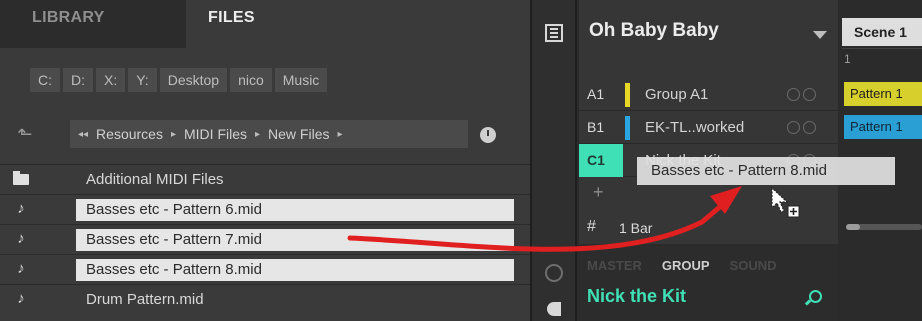 This screenshot has height=321, width=922. Describe the element at coordinates (25, 134) in the screenshot. I see `parent-folder-icon: ⬑` at that location.